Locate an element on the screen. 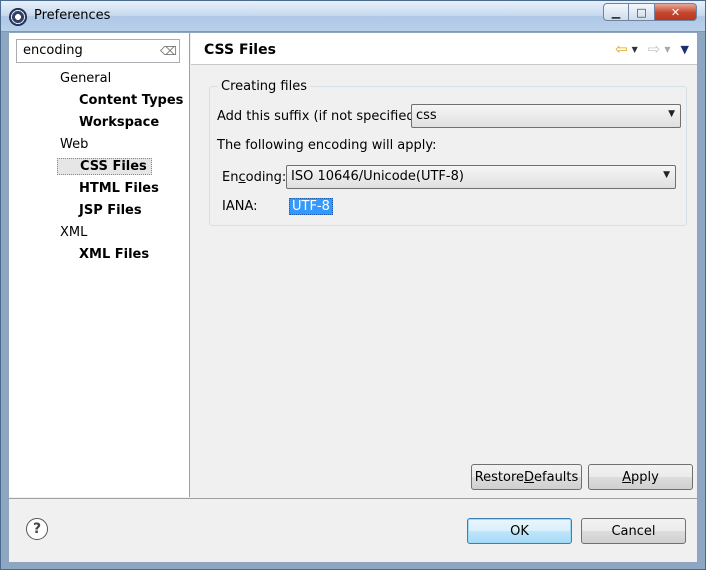 The width and height of the screenshot is (706, 570). eclipse-app-icon is located at coordinates (18, 17).